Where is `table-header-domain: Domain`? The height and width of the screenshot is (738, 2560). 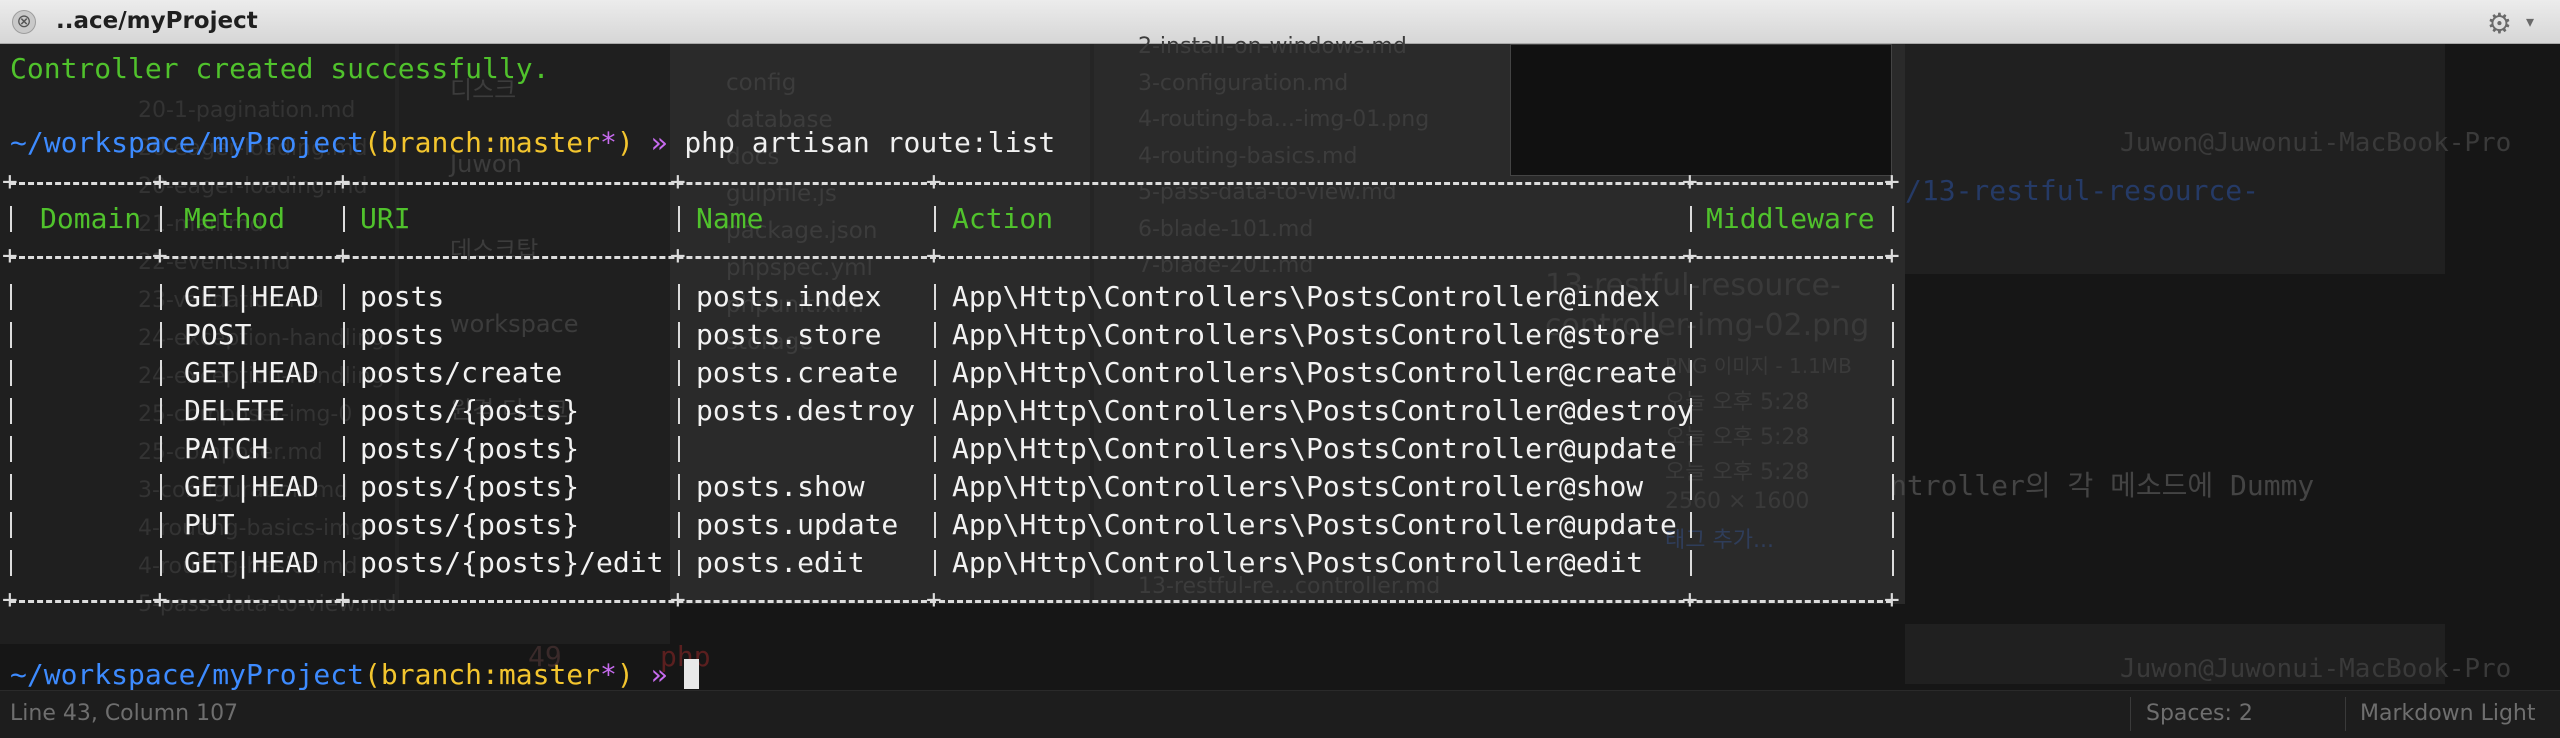
table-header-domain: Domain is located at coordinates (91, 218).